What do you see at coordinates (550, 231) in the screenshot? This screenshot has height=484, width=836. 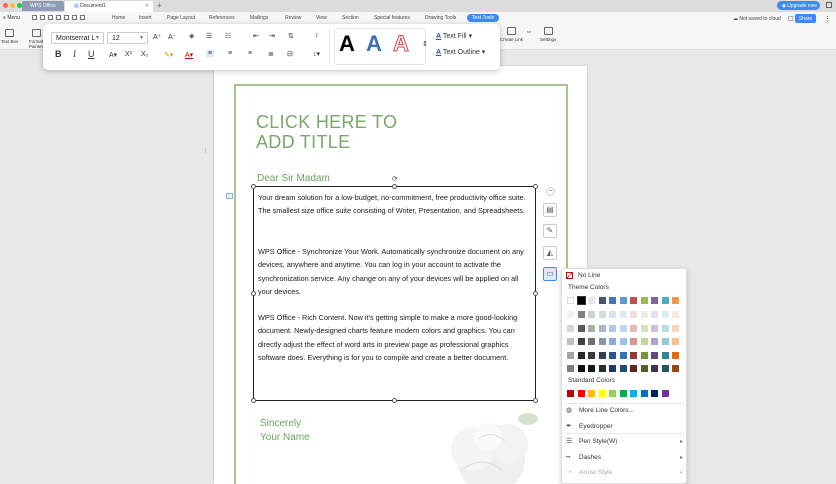 I see `edit-icon: ✎` at bounding box center [550, 231].